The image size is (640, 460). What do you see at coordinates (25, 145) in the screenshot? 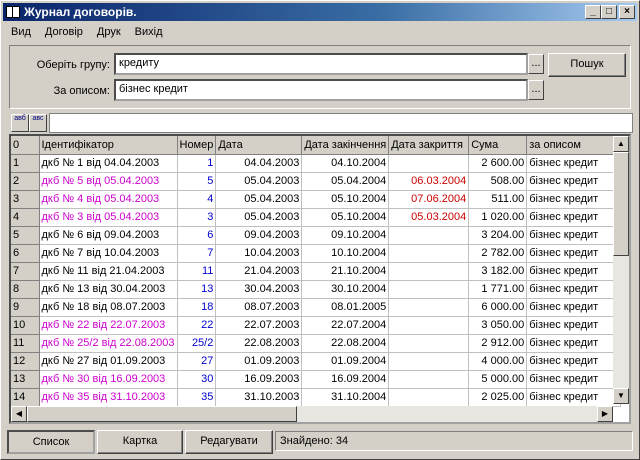
I see `col-header-index: 0` at bounding box center [25, 145].